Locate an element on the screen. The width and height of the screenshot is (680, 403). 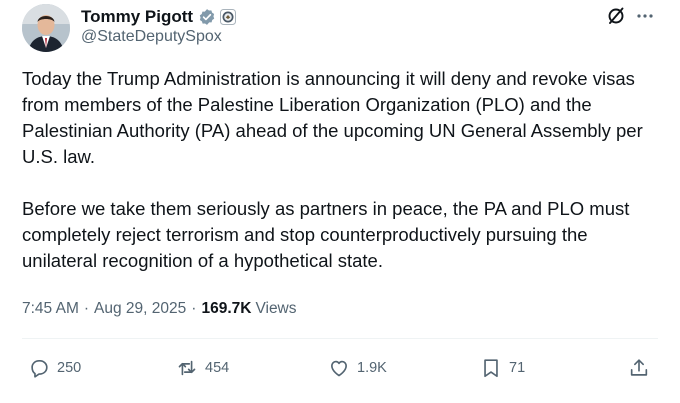
avatar is located at coordinates (46, 28).